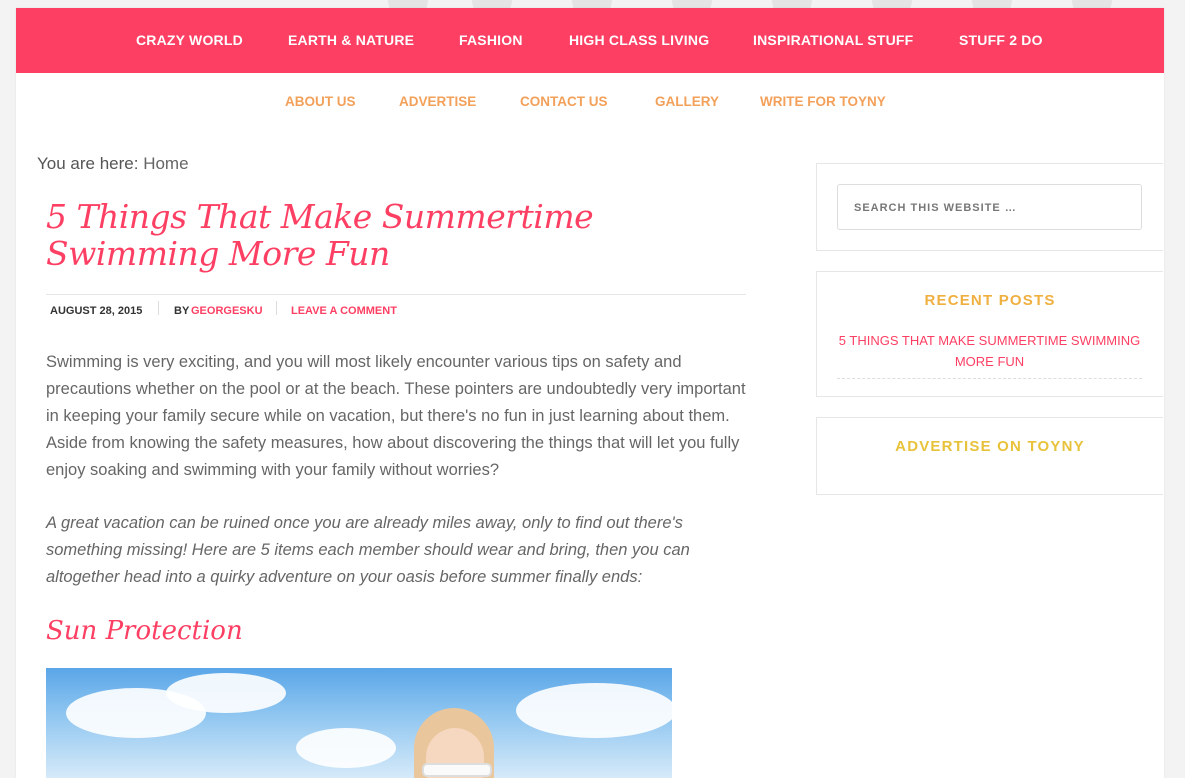 This screenshot has height=778, width=1185. What do you see at coordinates (564, 101) in the screenshot?
I see `nav-item-contact-us: CONTACT US` at bounding box center [564, 101].